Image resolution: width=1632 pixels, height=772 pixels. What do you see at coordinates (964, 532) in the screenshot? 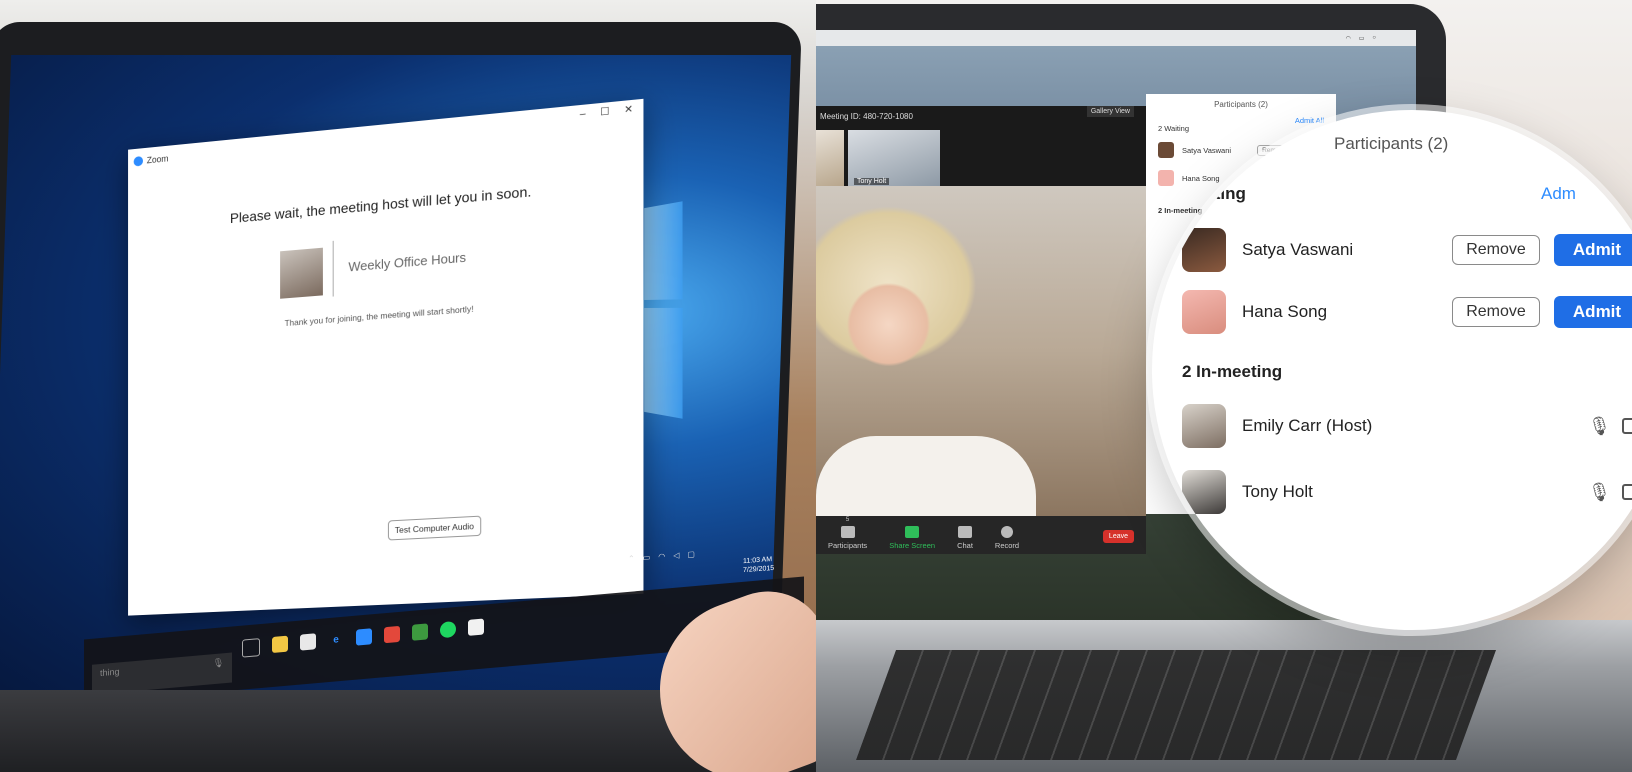
I see `chat-icon` at bounding box center [964, 532].